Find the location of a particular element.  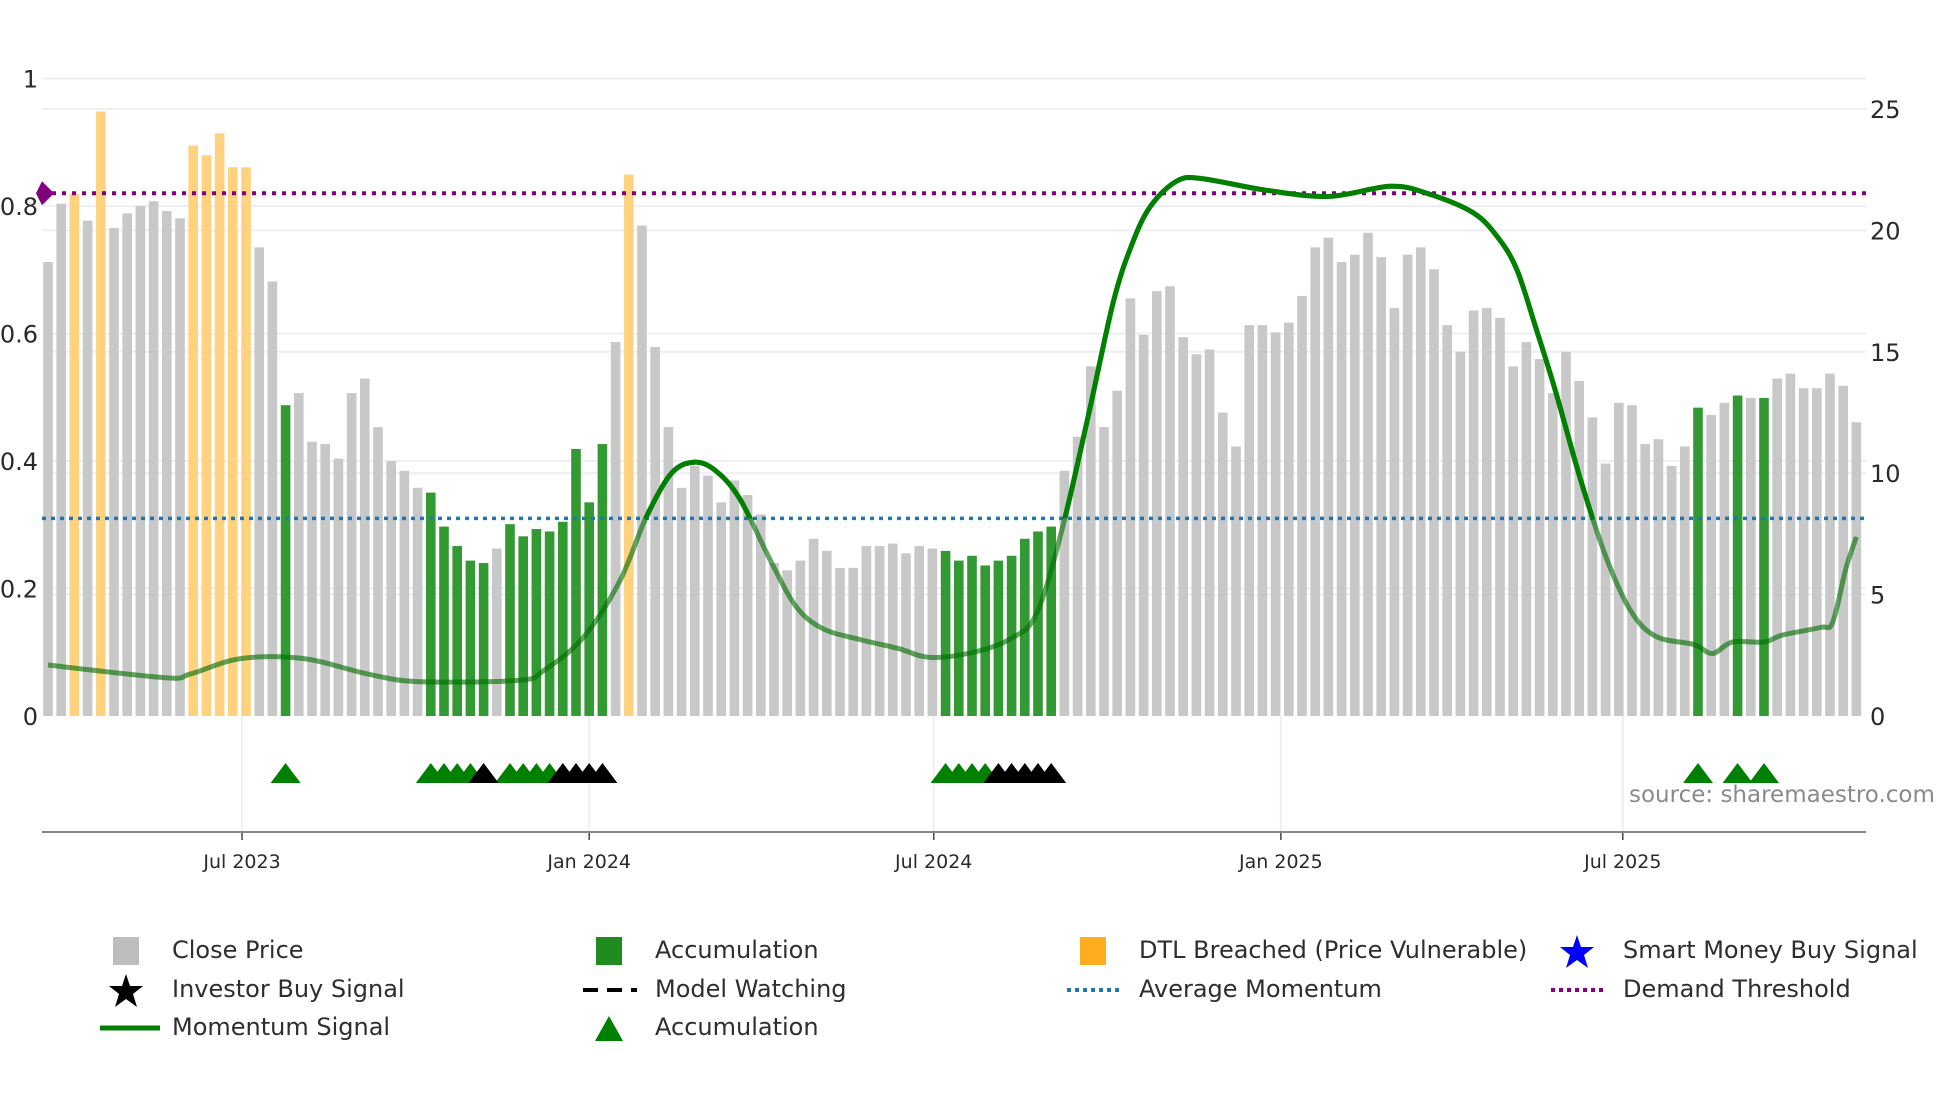

legend-label: Model Watching is located at coordinates (751, 989).